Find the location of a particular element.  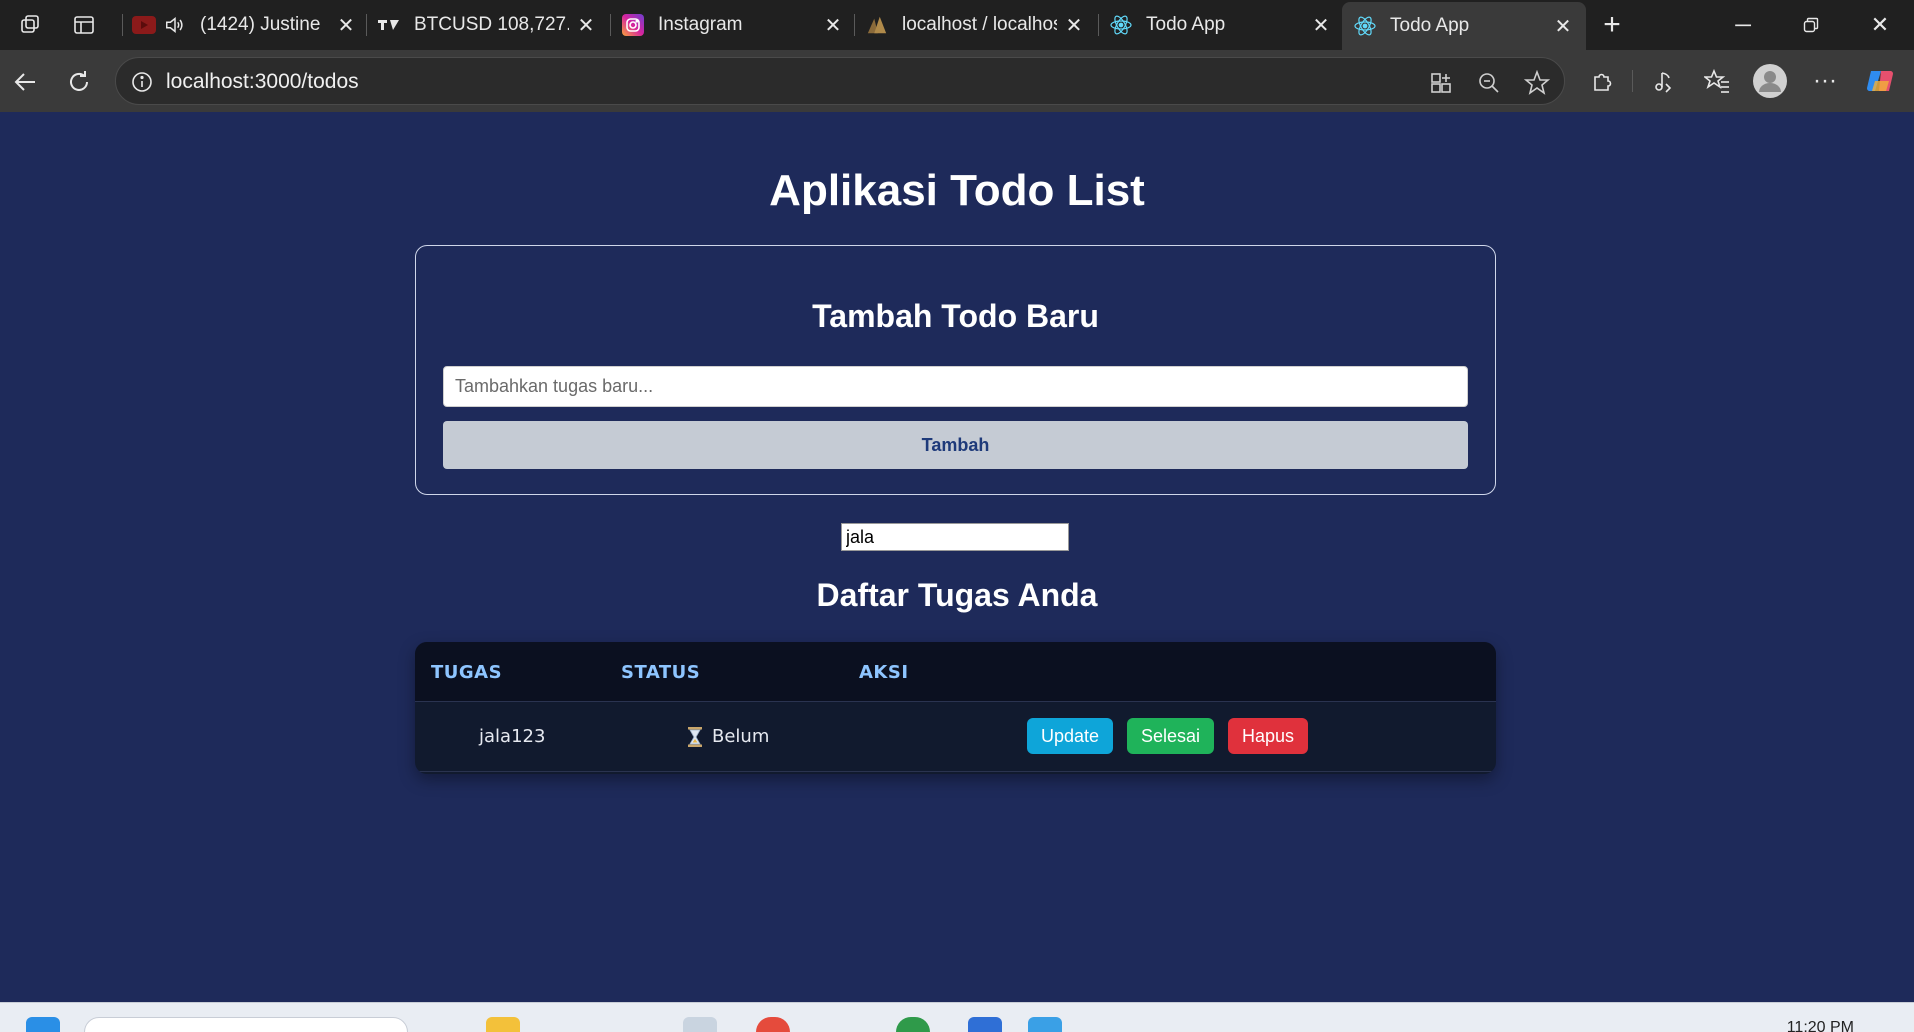

update-button: Update is located at coordinates (1070, 736).